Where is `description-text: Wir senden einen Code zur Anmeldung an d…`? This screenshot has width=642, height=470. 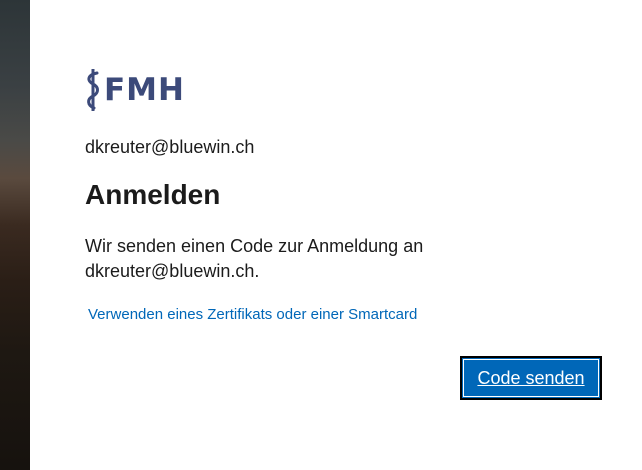
description-text: Wir senden einen Code zur Anmeldung an d… is located at coordinates (254, 258).